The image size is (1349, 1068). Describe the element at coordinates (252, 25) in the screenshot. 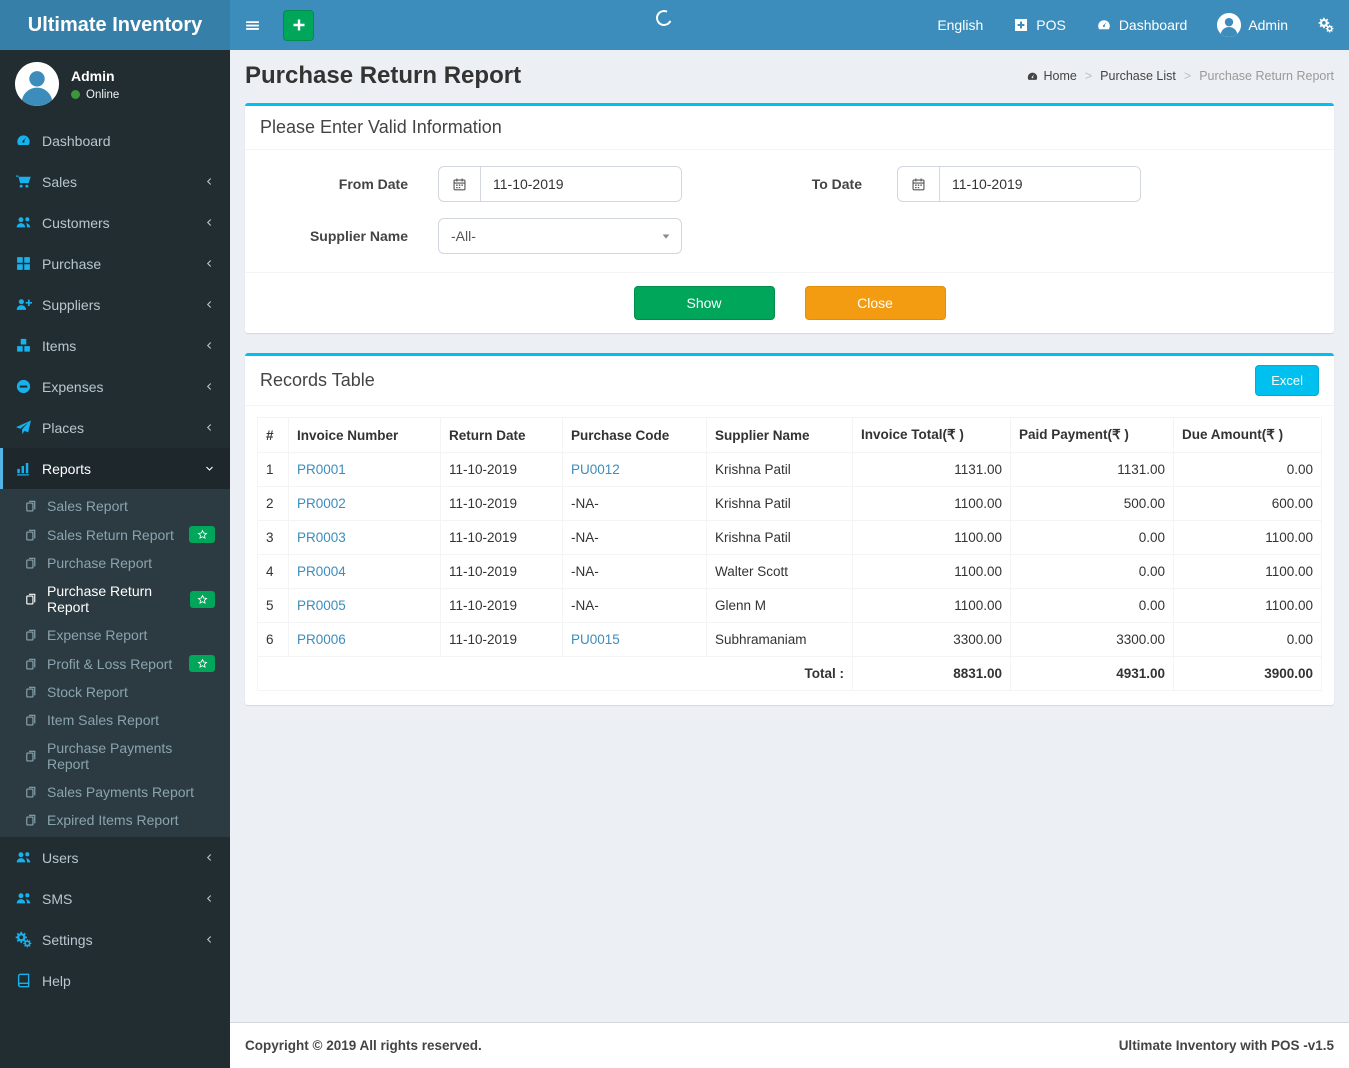

I see `sidebar-toggle-button` at that location.